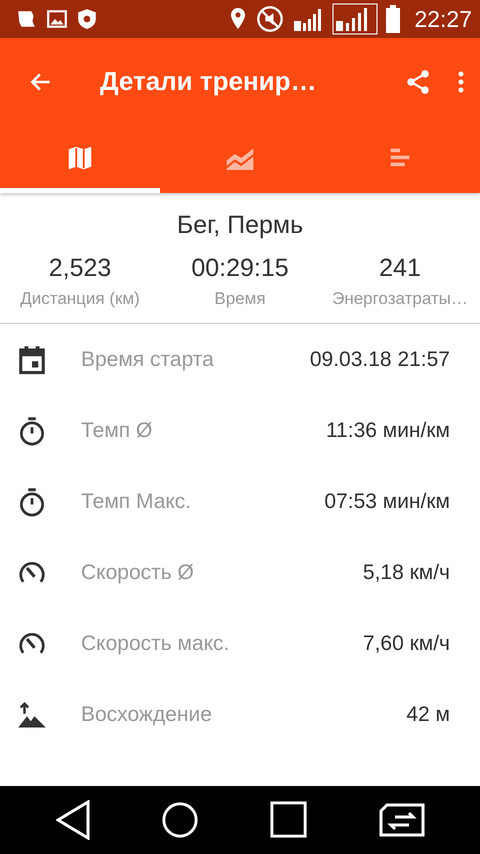  Describe the element at coordinates (393, 19) in the screenshot. I see `battery-icon` at that location.